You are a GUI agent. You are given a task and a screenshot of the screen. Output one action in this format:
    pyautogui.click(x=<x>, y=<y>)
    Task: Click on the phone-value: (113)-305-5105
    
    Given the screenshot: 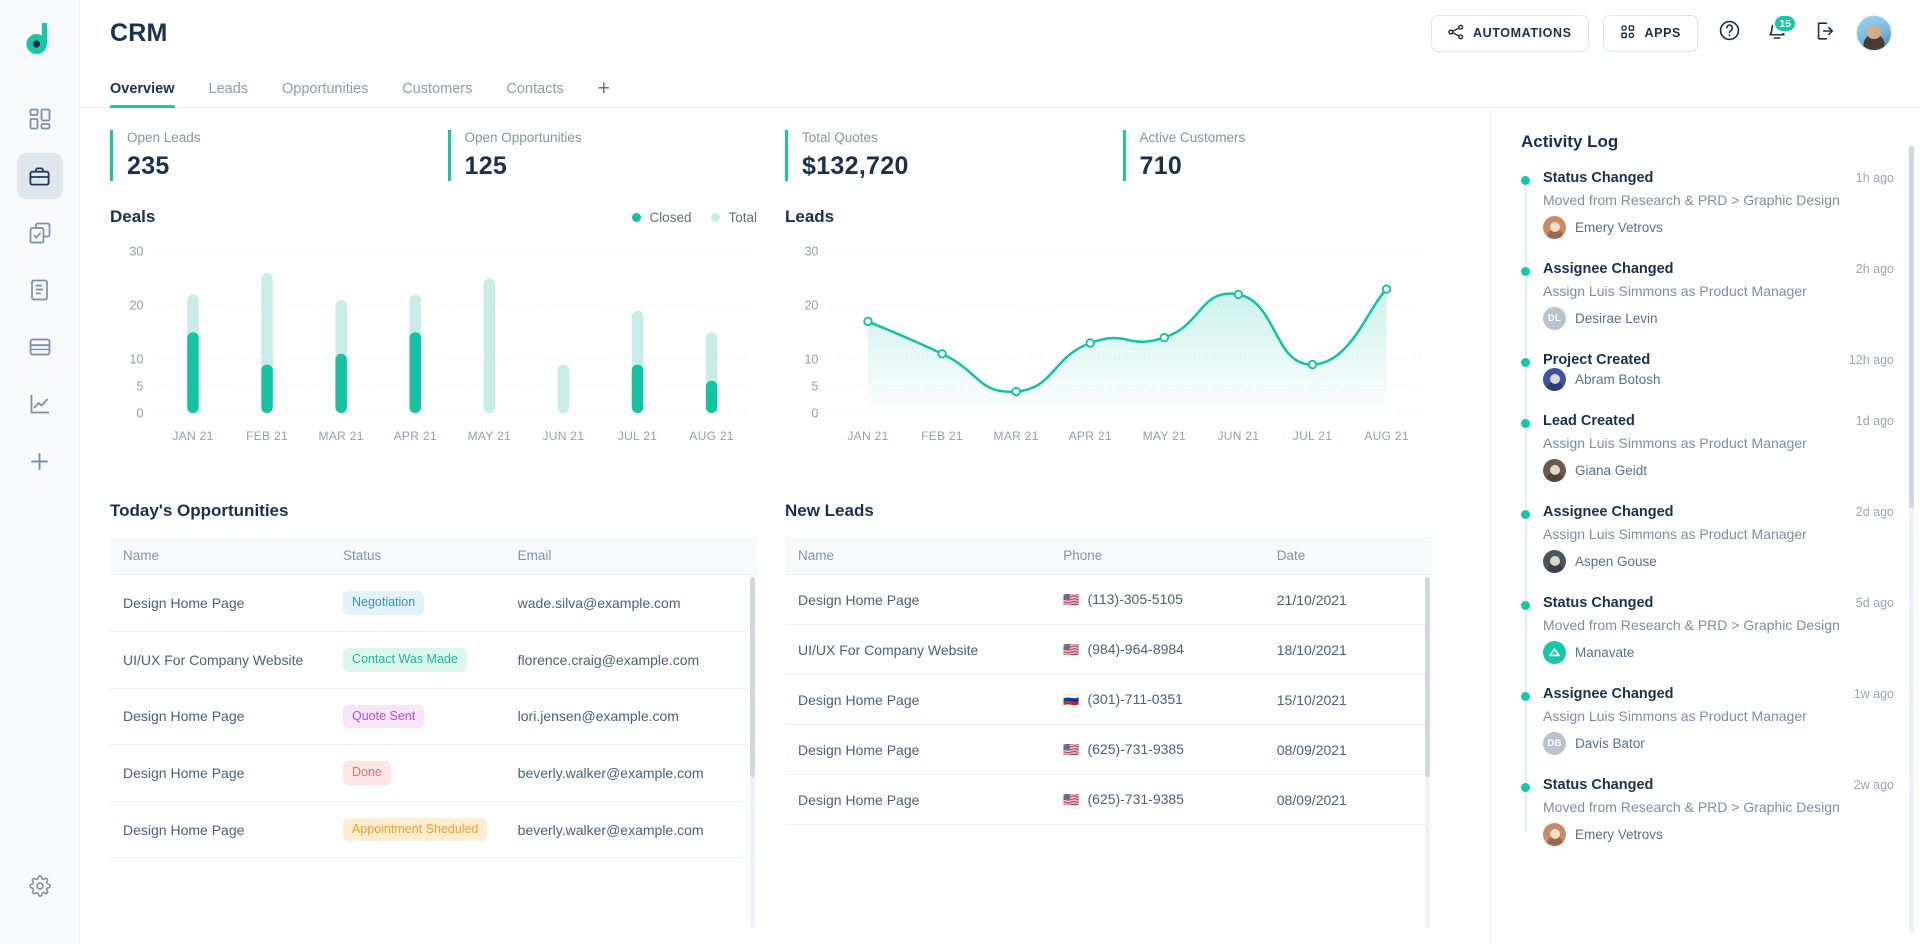 What is the action you would take?
    pyautogui.click(x=1135, y=599)
    